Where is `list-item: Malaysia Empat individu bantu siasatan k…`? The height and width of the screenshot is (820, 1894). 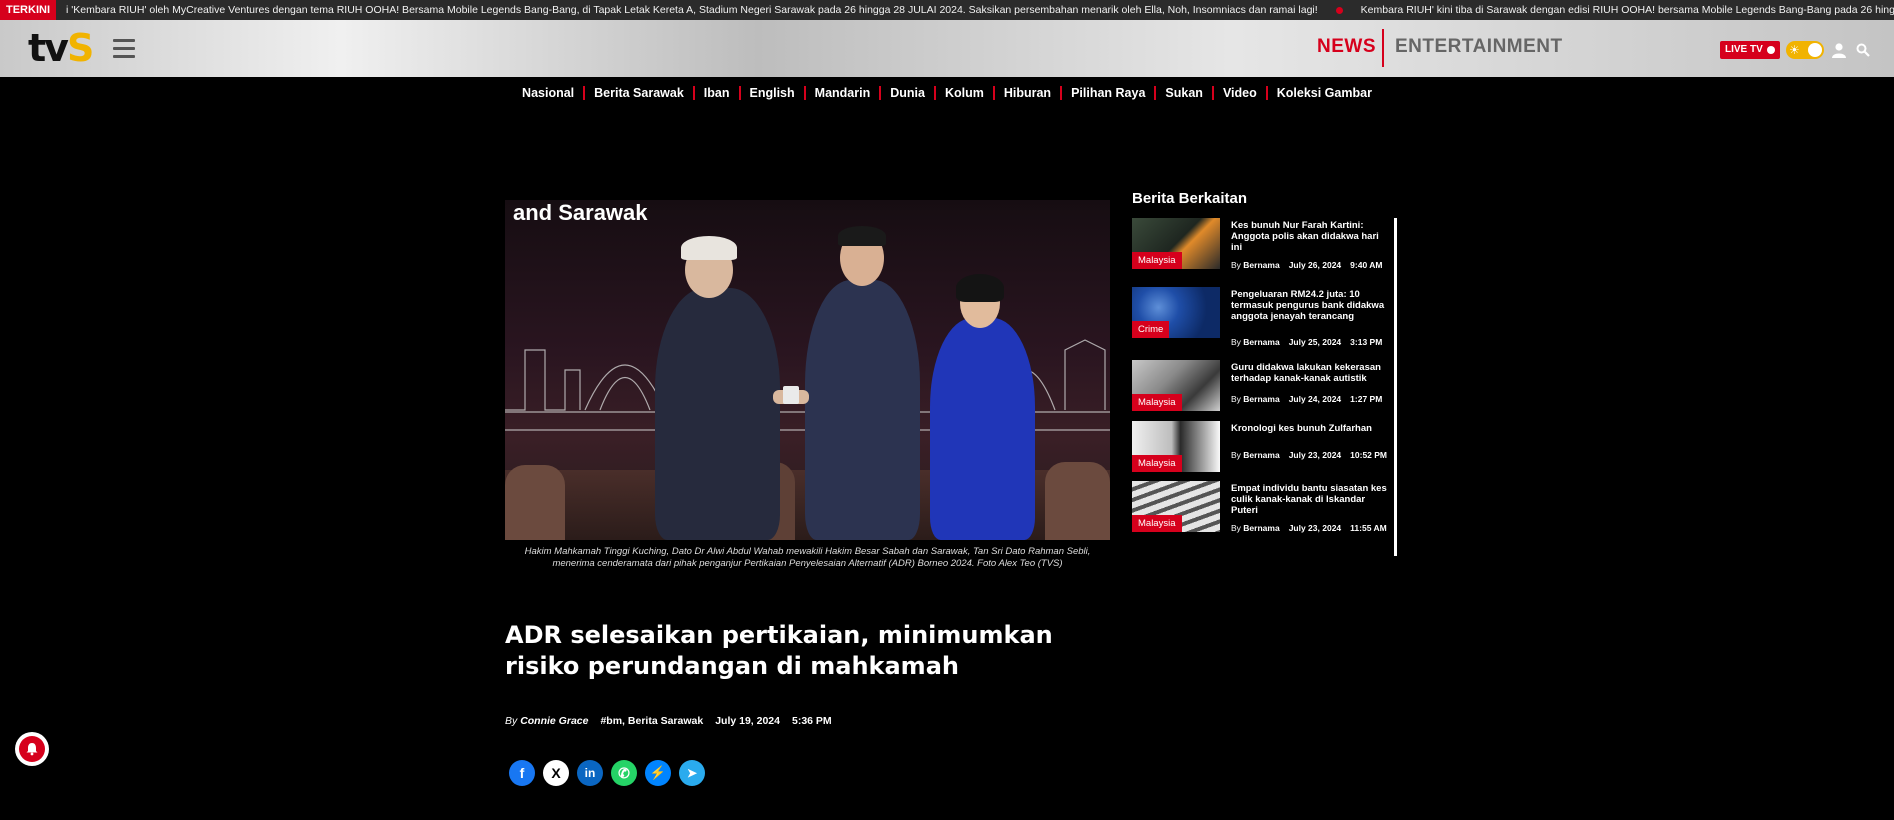 list-item: Malaysia Empat individu bantu siasatan k… is located at coordinates (1261, 511).